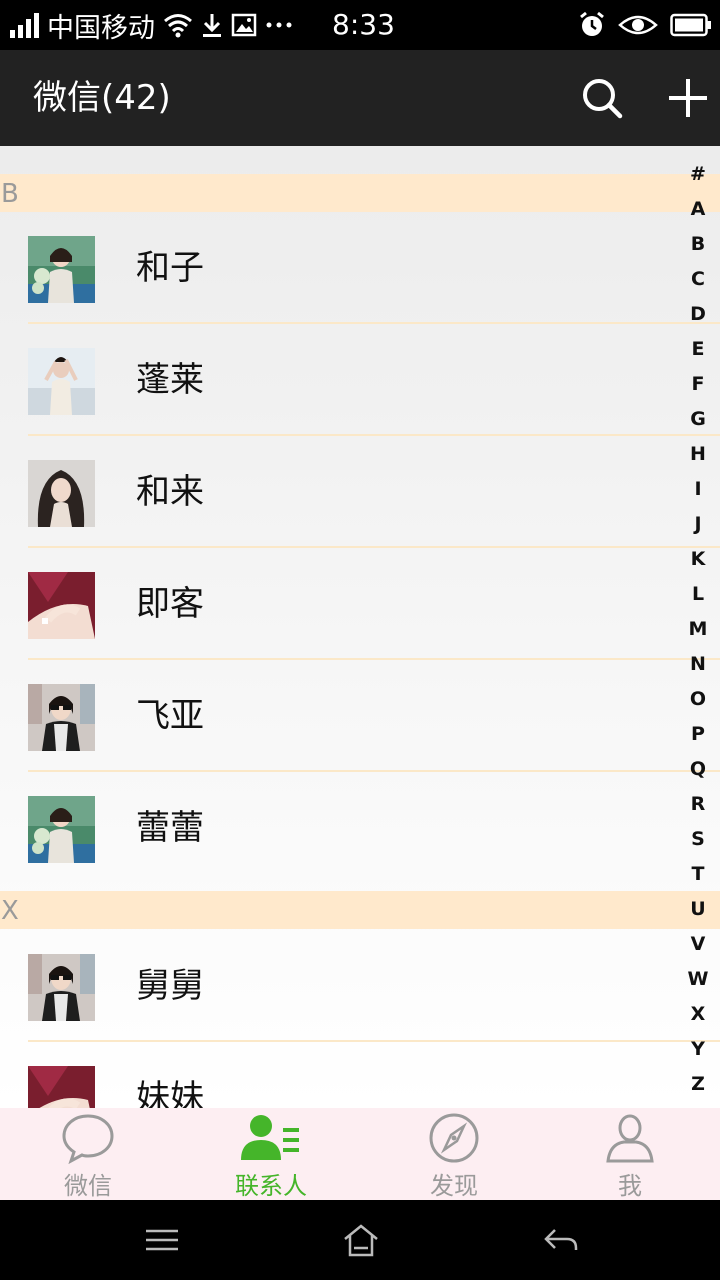 This screenshot has height=1280, width=720. I want to click on system-nav-bar, so click(360, 1240).